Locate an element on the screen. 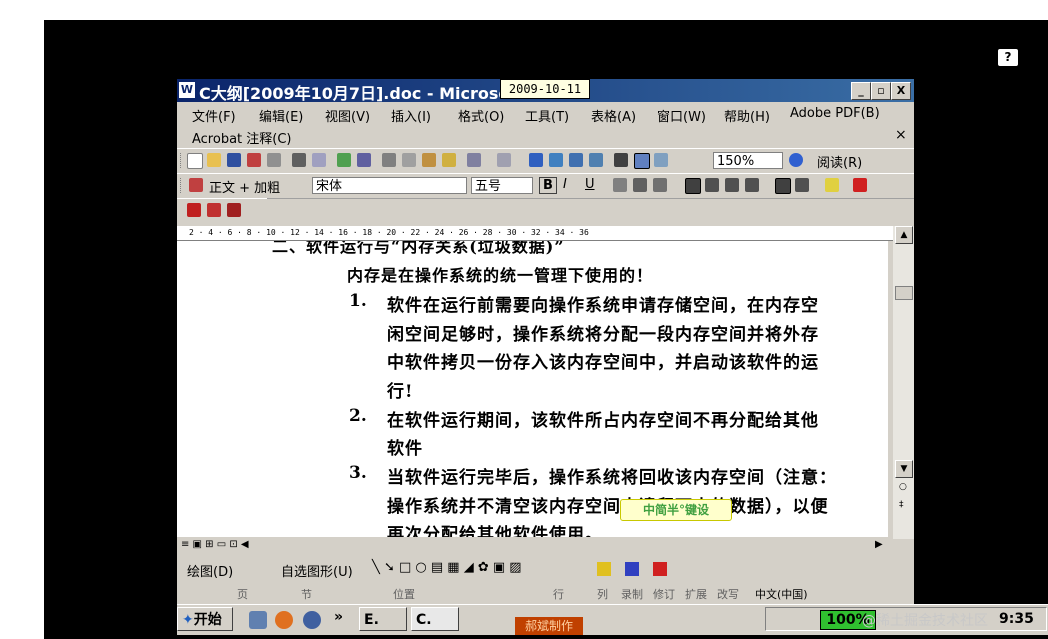 The height and width of the screenshot is (639, 1048). quicklaunch-media-icon is located at coordinates (312, 620).